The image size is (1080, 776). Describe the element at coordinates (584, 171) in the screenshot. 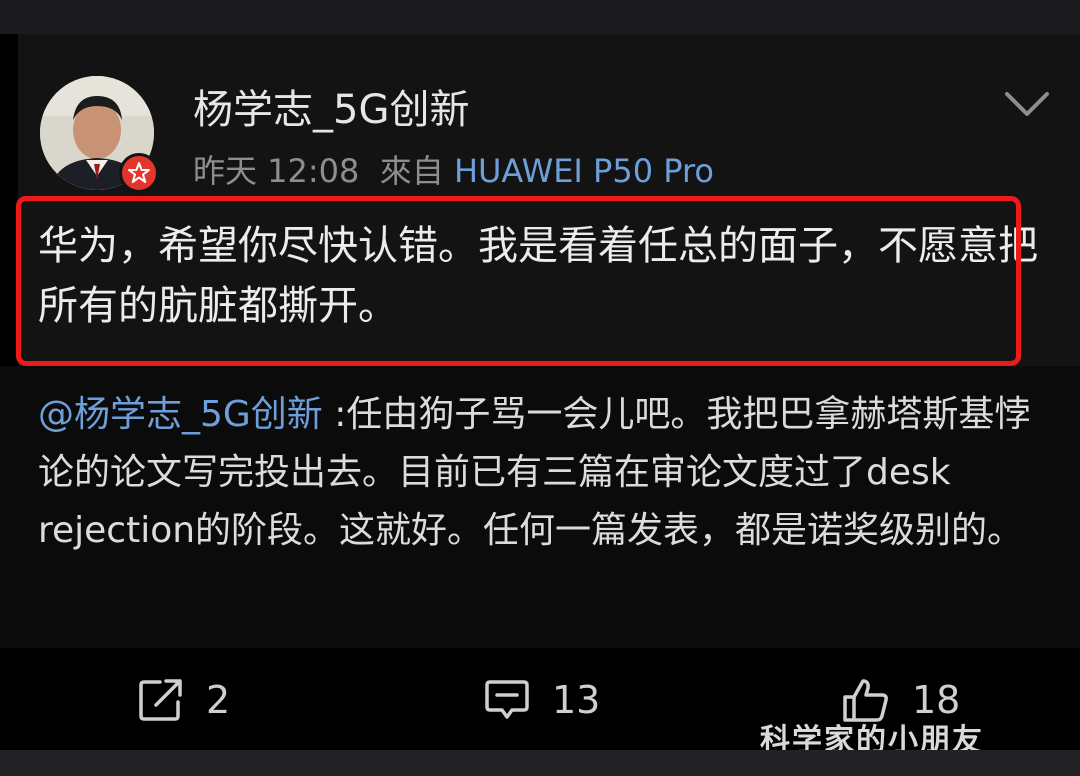

I see `device-link: HUAWEI P50 Pro` at that location.